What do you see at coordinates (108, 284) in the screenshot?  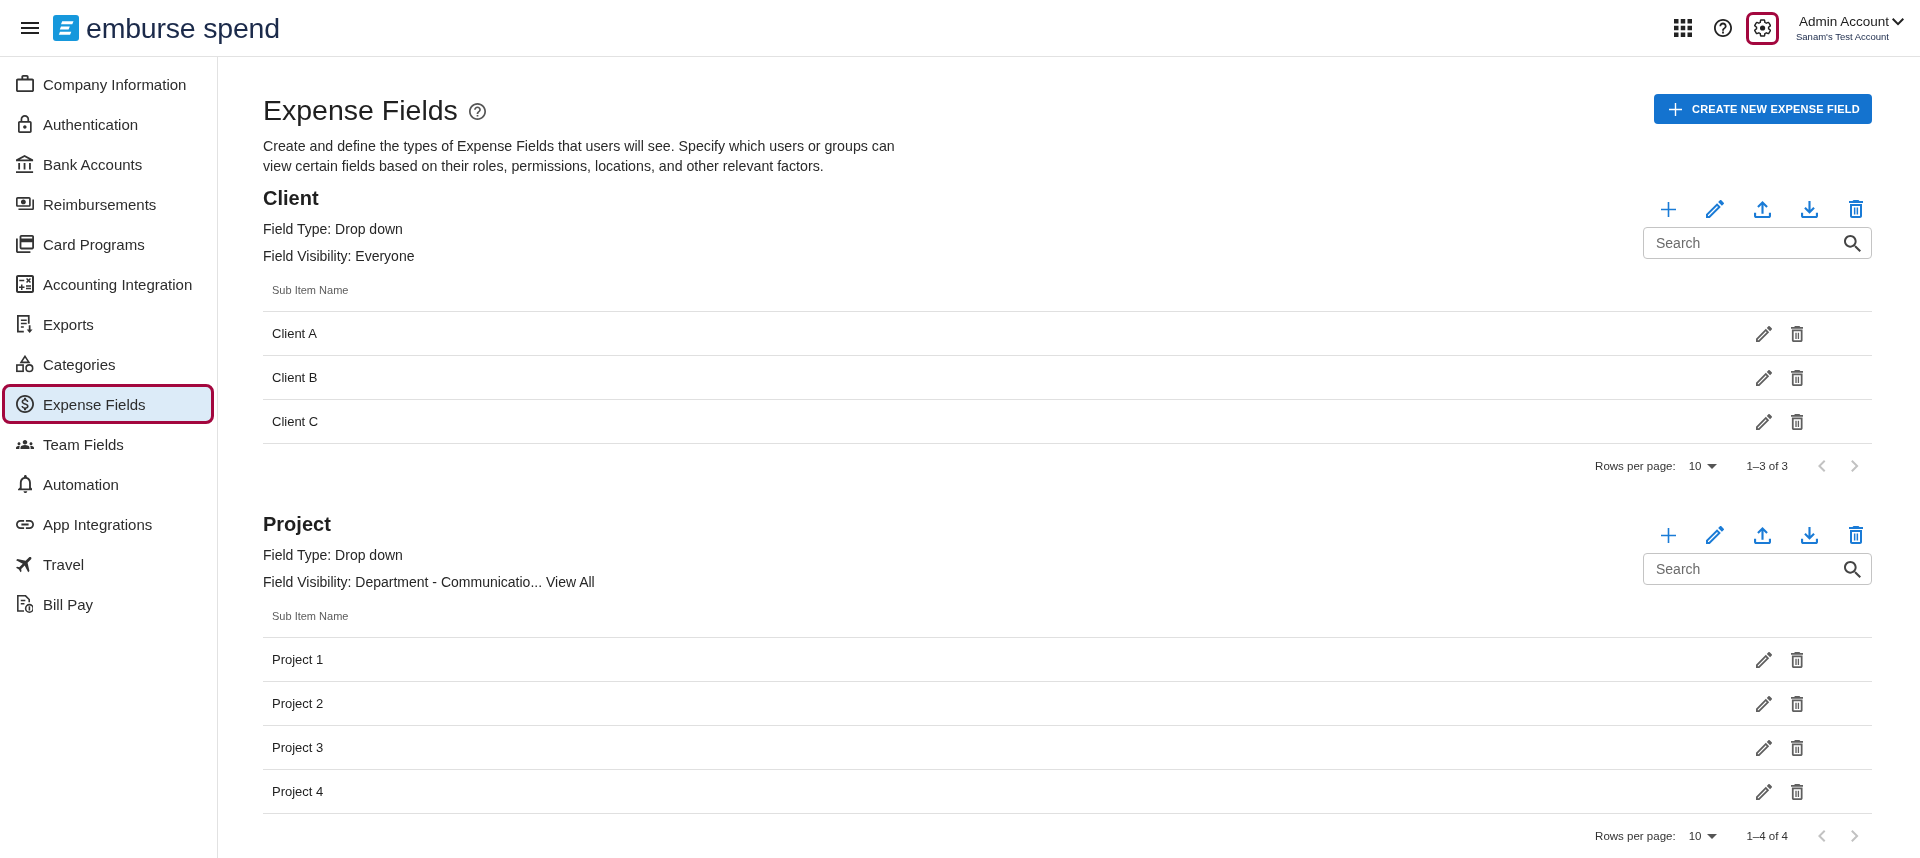 I see `sidebar-item: Accounting Integration` at bounding box center [108, 284].